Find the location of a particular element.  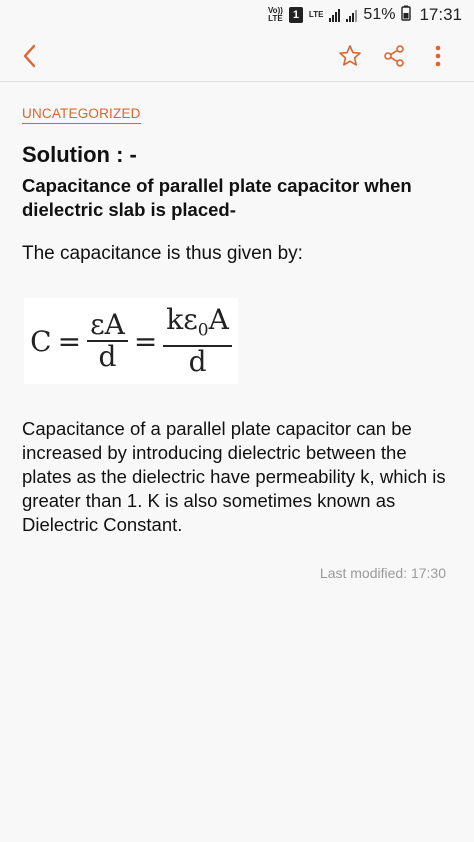

formula-equals-2: = is located at coordinates (145, 341).